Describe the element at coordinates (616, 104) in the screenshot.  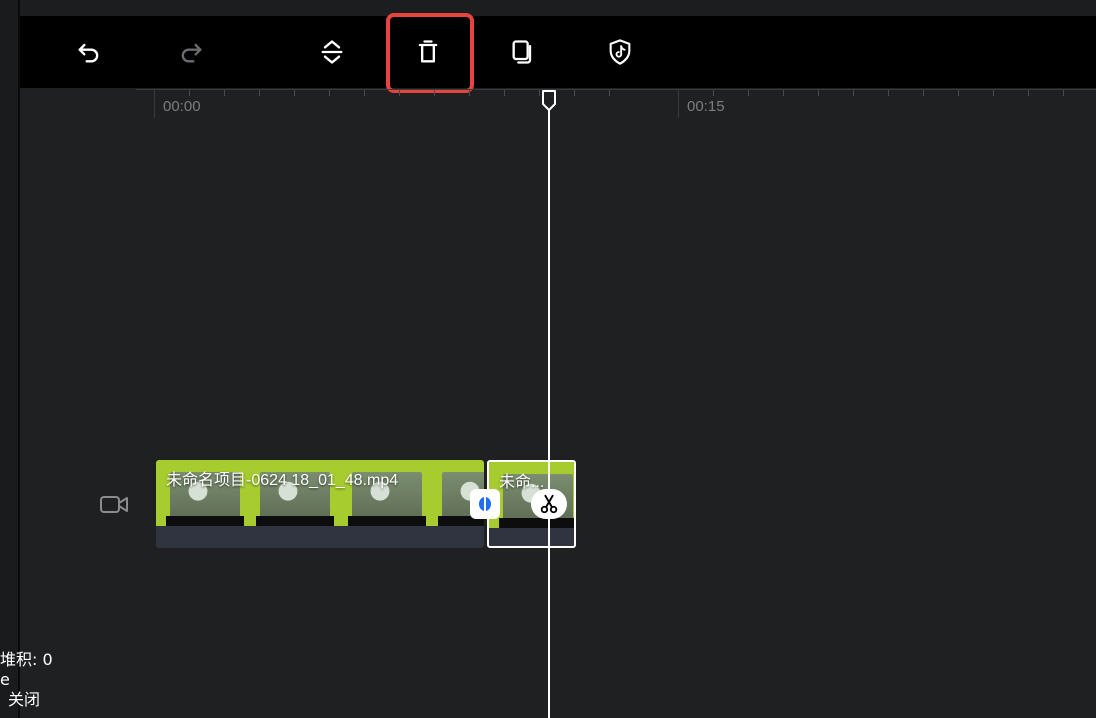
I see `timeline-ruler: 00:00 00:15` at that location.